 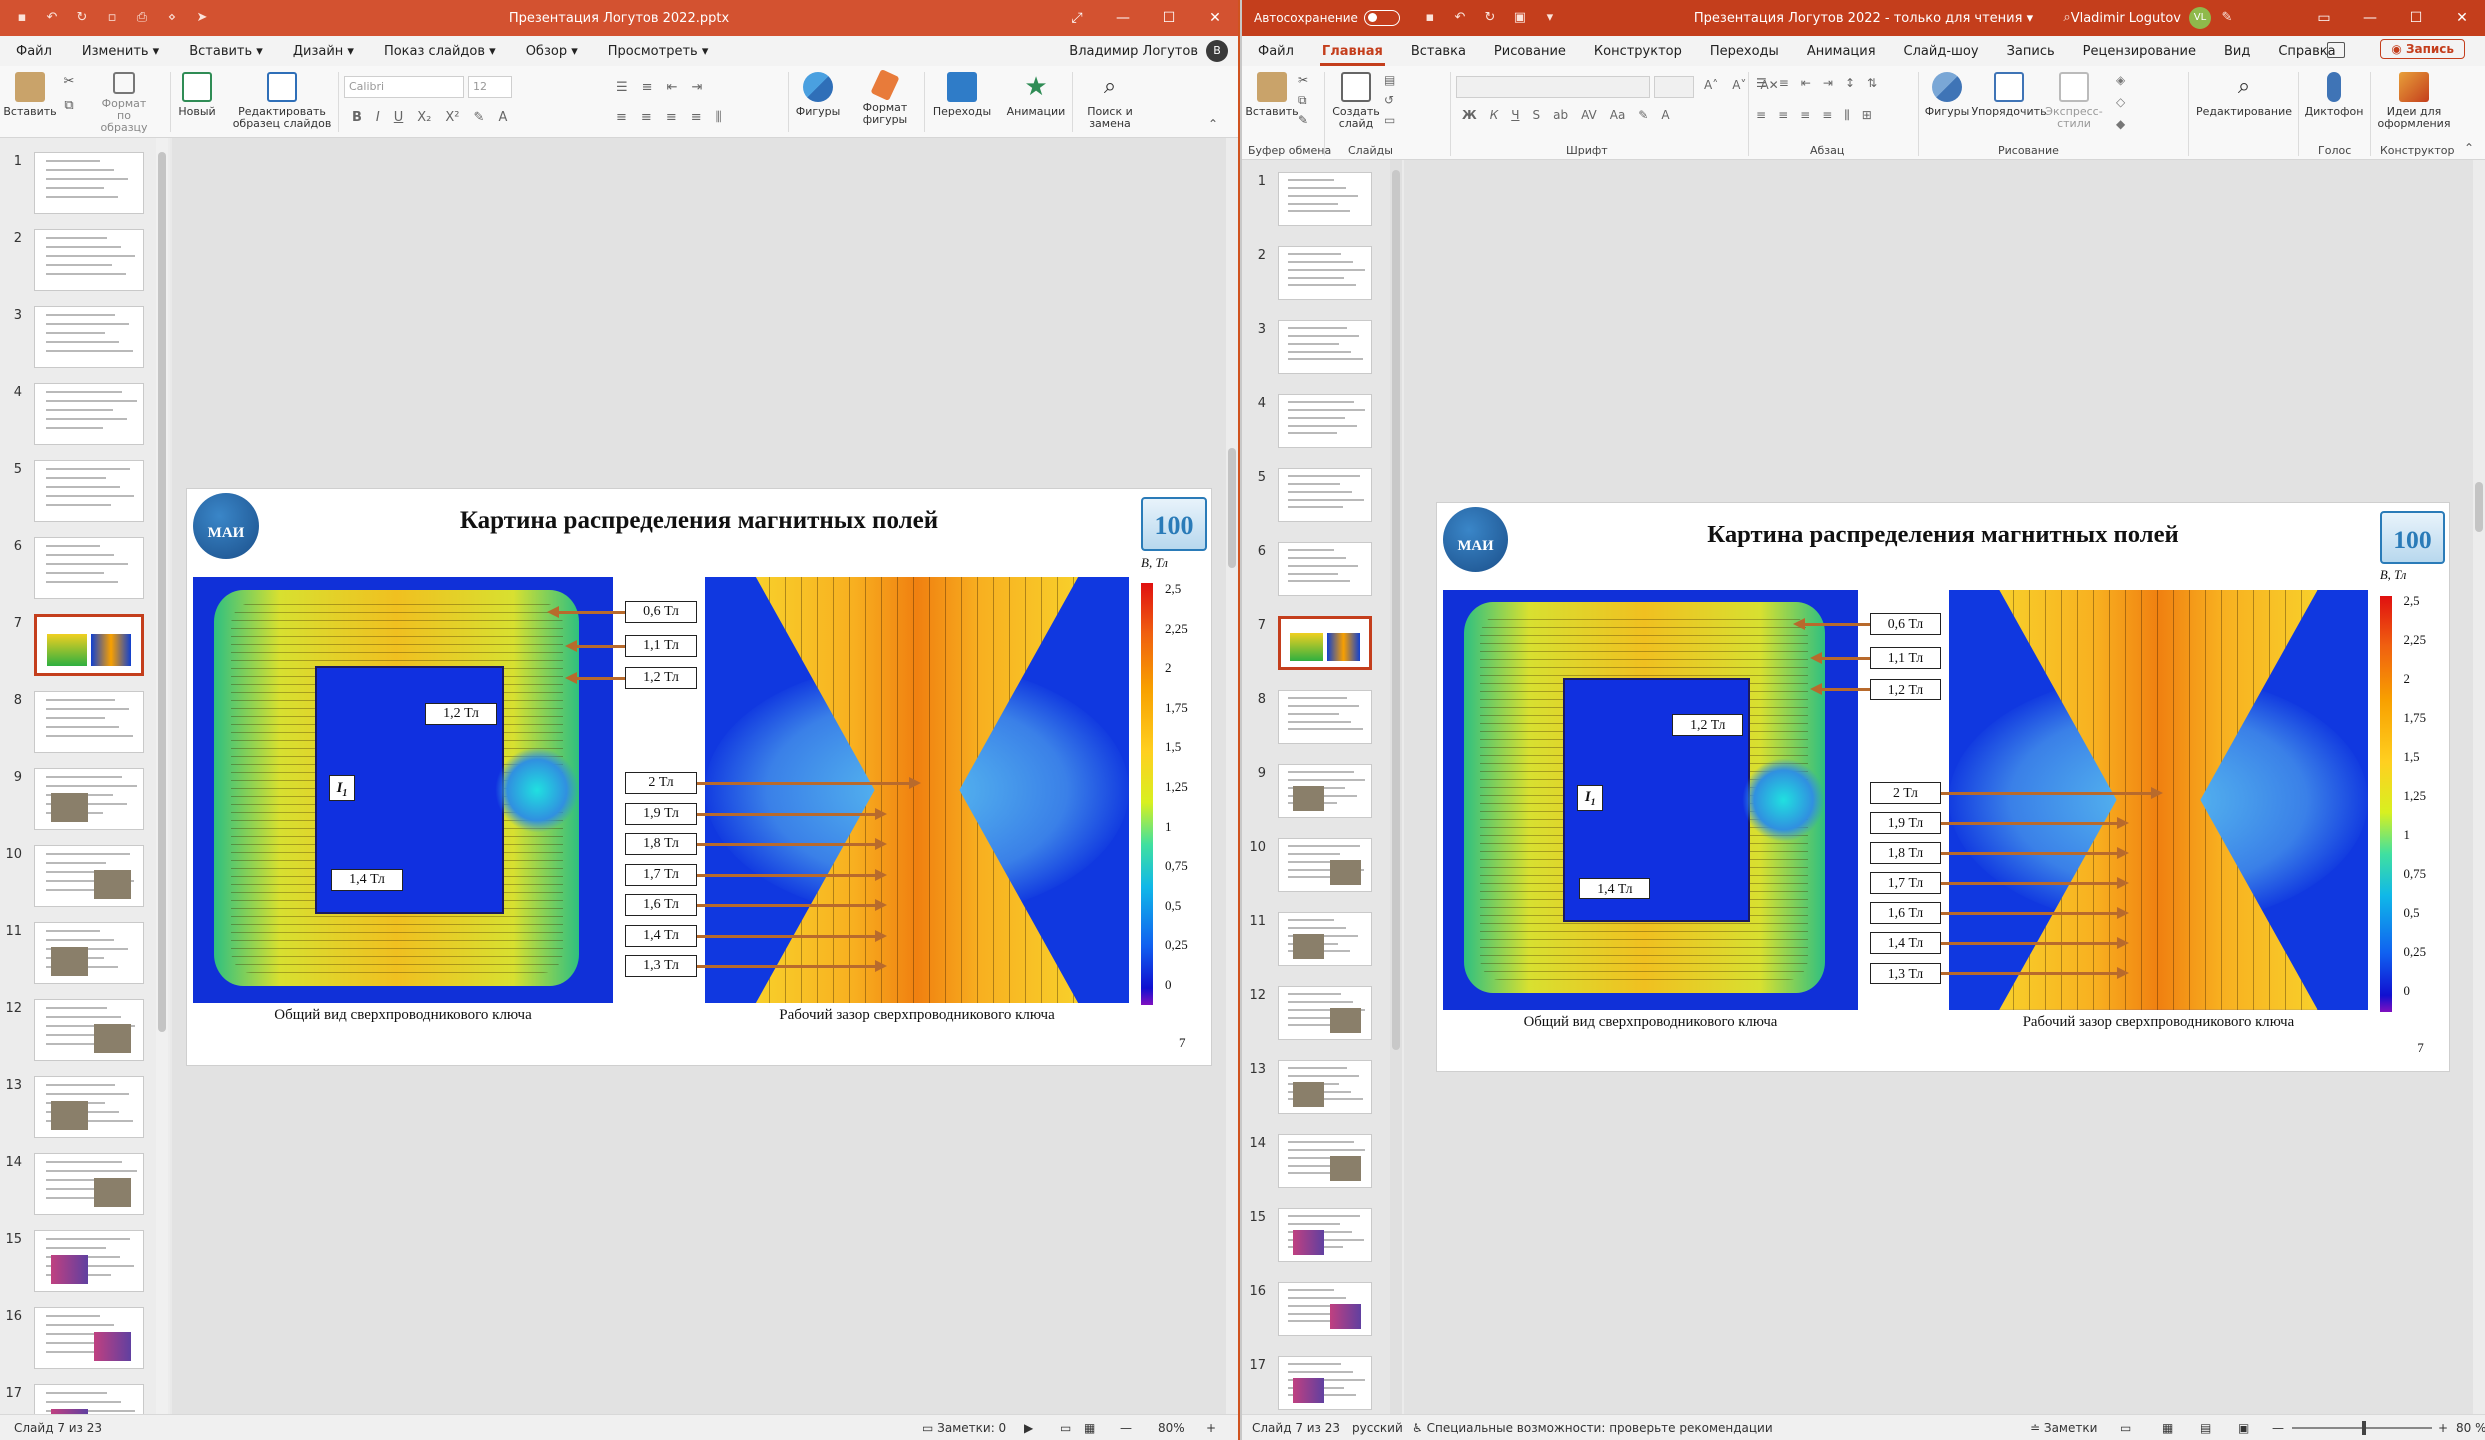 What do you see at coordinates (2364, 1428) in the screenshot?
I see `zoom-slider-knob` at bounding box center [2364, 1428].